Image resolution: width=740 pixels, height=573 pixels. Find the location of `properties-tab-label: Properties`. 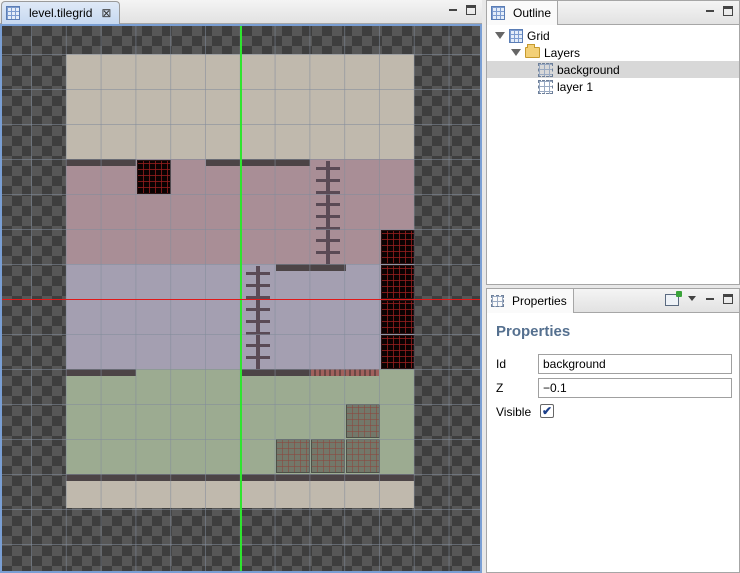

properties-tab-label: Properties is located at coordinates (539, 301).